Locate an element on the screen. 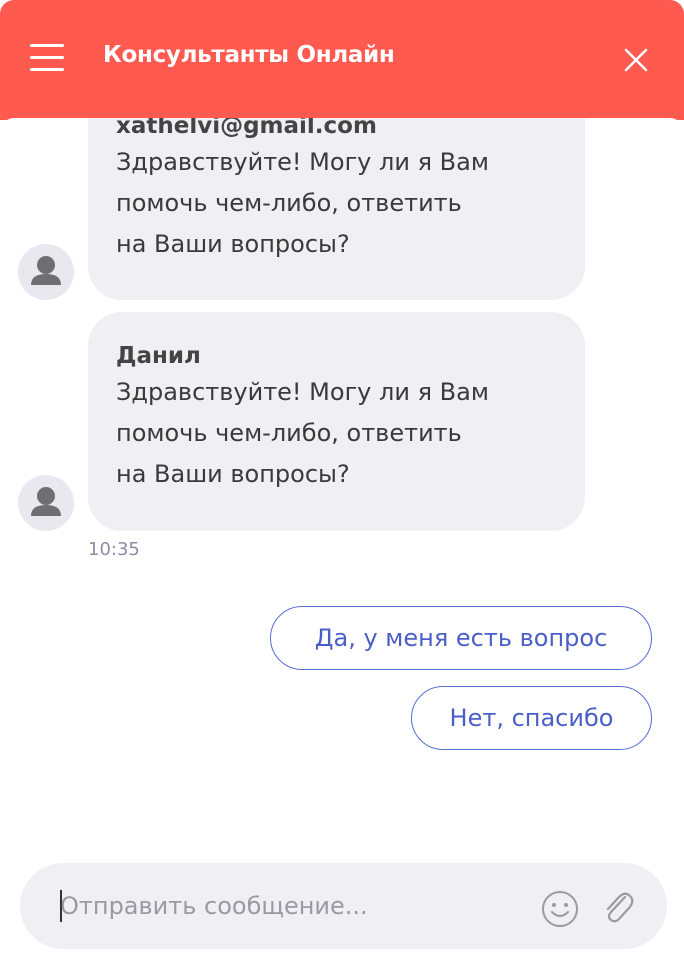 The width and height of the screenshot is (684, 977). text-caret is located at coordinates (61, 906).